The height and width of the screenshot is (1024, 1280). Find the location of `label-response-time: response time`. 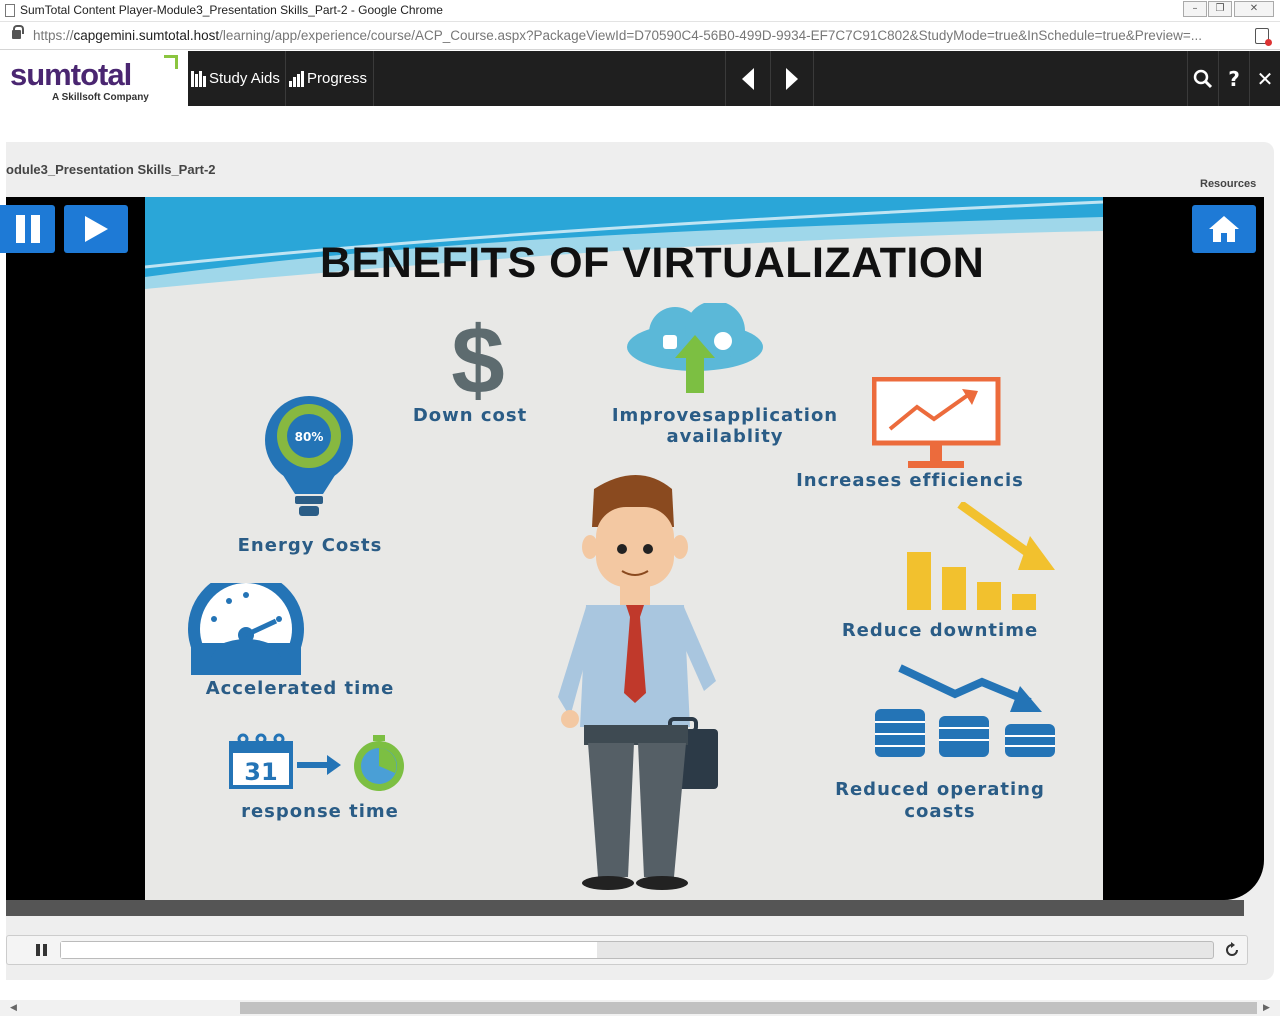

label-response-time: response time is located at coordinates (320, 811).